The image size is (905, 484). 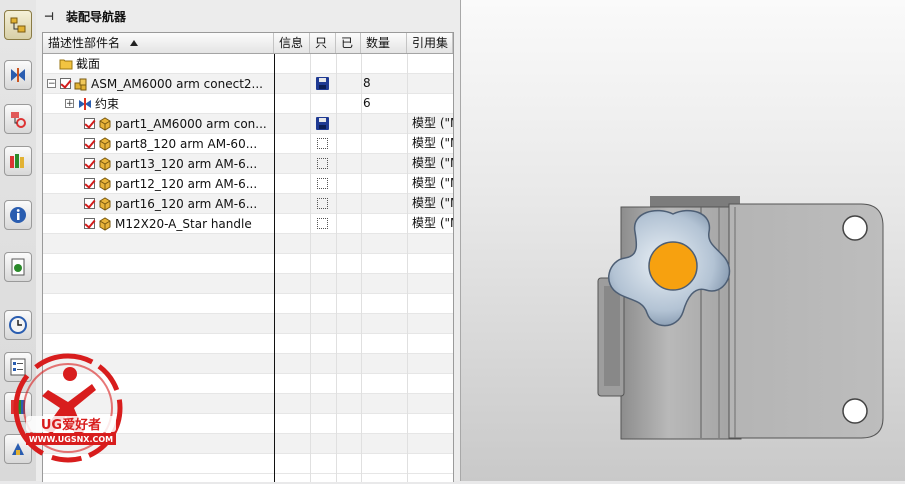 I want to click on tree-row: part8_120 arm AM-60... 模型 ("M, so click(x=248, y=144).